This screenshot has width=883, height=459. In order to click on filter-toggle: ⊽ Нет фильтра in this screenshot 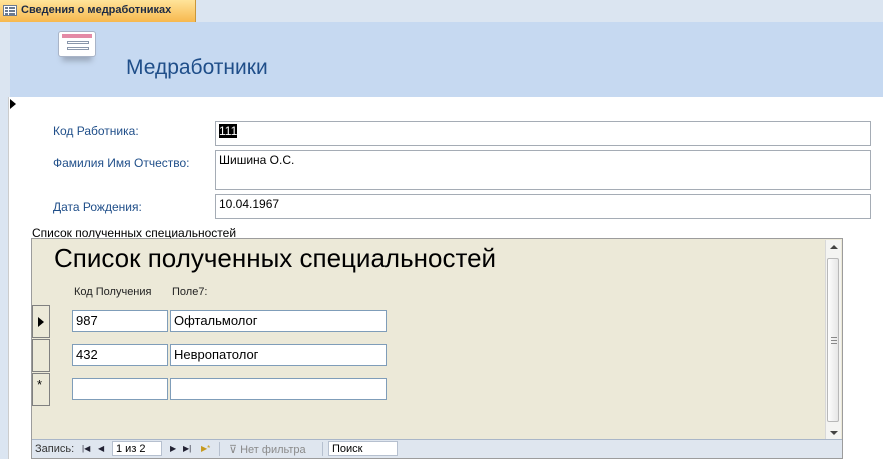, I will do `click(267, 449)`.